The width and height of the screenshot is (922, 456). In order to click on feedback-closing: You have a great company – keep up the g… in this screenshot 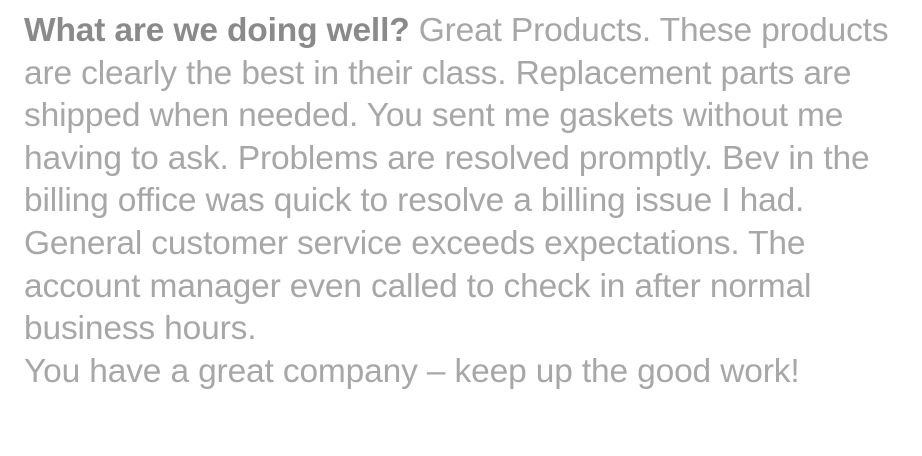, I will do `click(412, 371)`.